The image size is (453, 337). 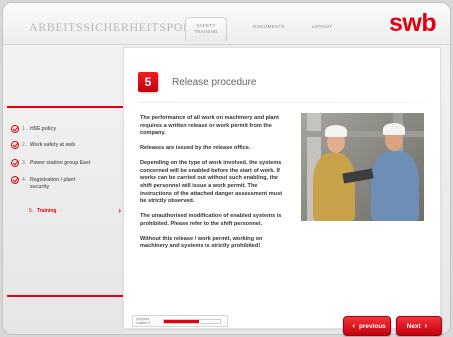 What do you see at coordinates (75, 210) in the screenshot?
I see `sidebar-item-training: 5. Training ›` at bounding box center [75, 210].